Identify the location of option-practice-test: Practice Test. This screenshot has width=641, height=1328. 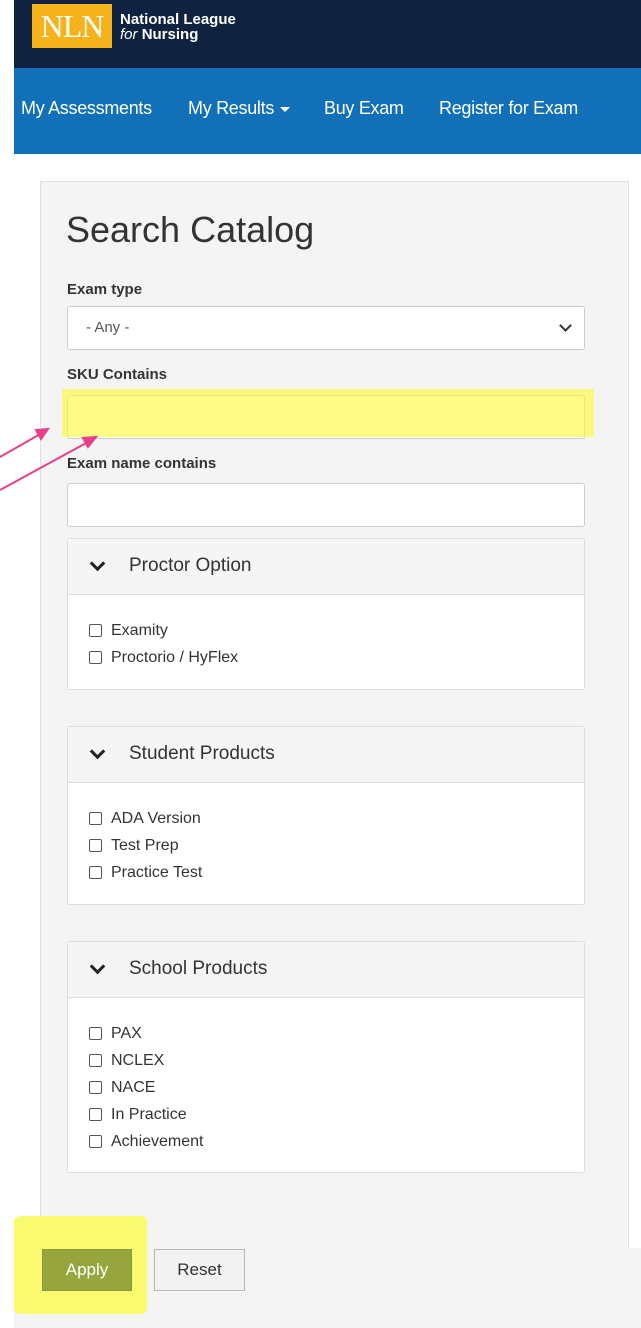
(336, 872).